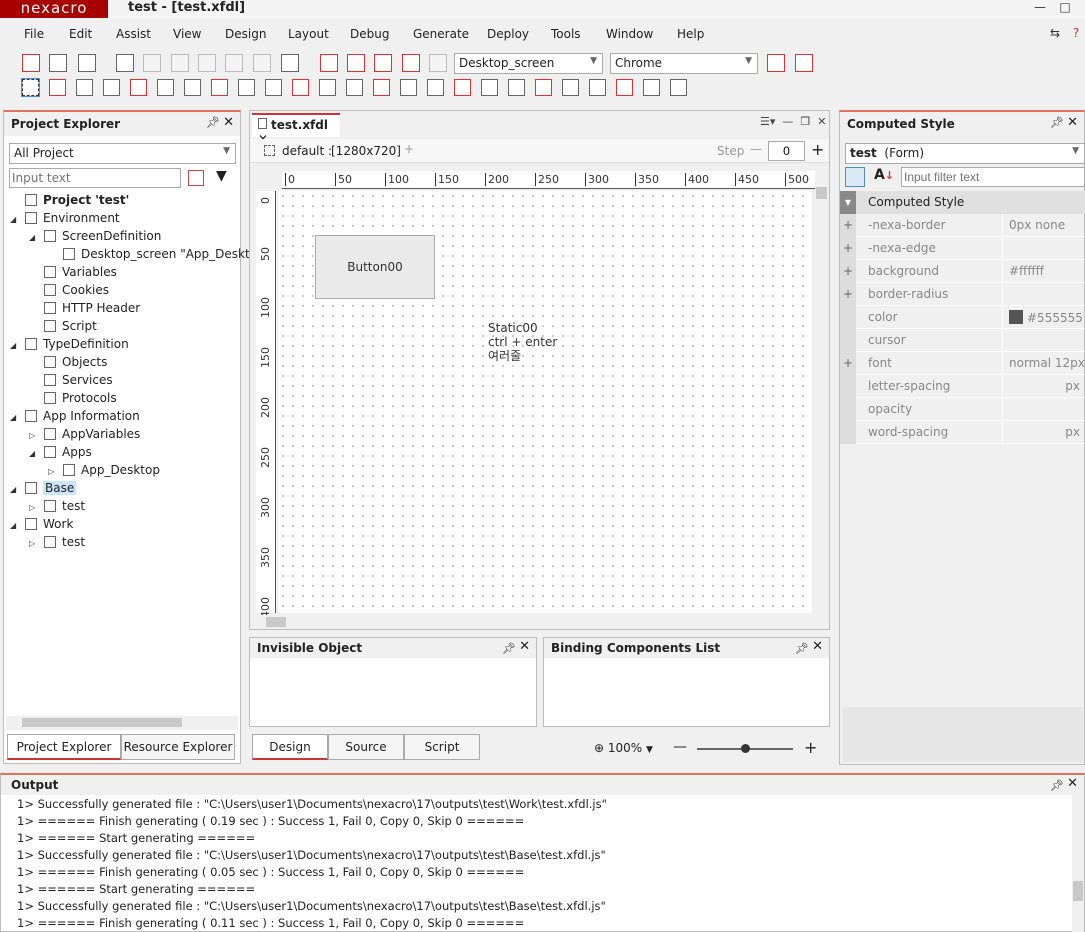  Describe the element at coordinates (122, 153) in the screenshot. I see `project-scope-select: All Project ▼` at that location.